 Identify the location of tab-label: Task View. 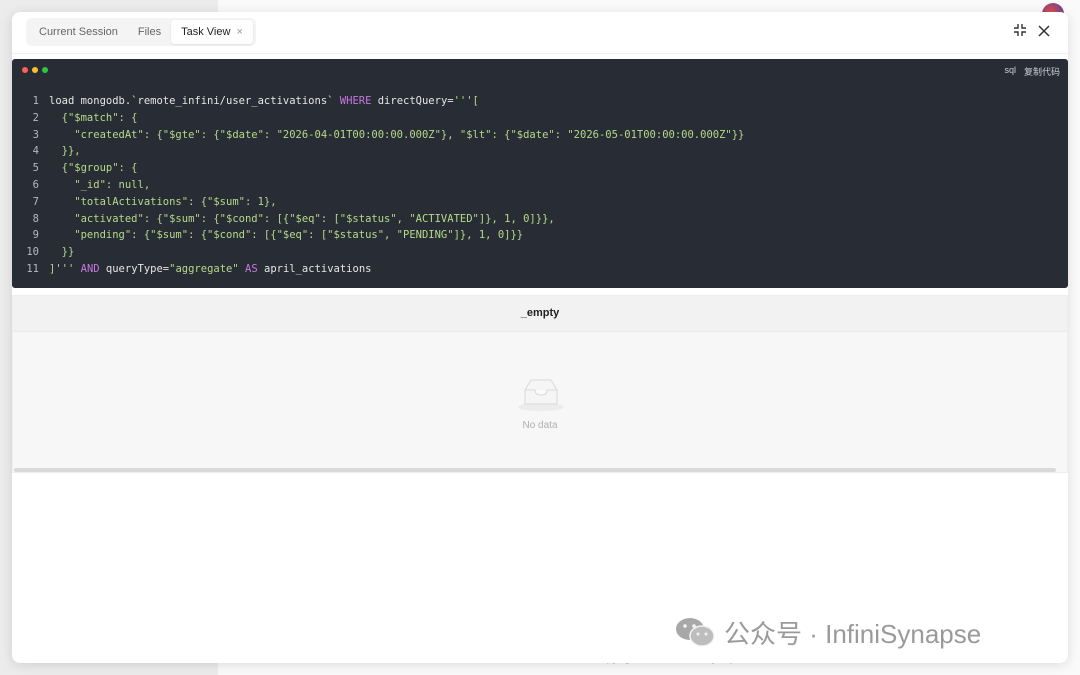
(206, 32).